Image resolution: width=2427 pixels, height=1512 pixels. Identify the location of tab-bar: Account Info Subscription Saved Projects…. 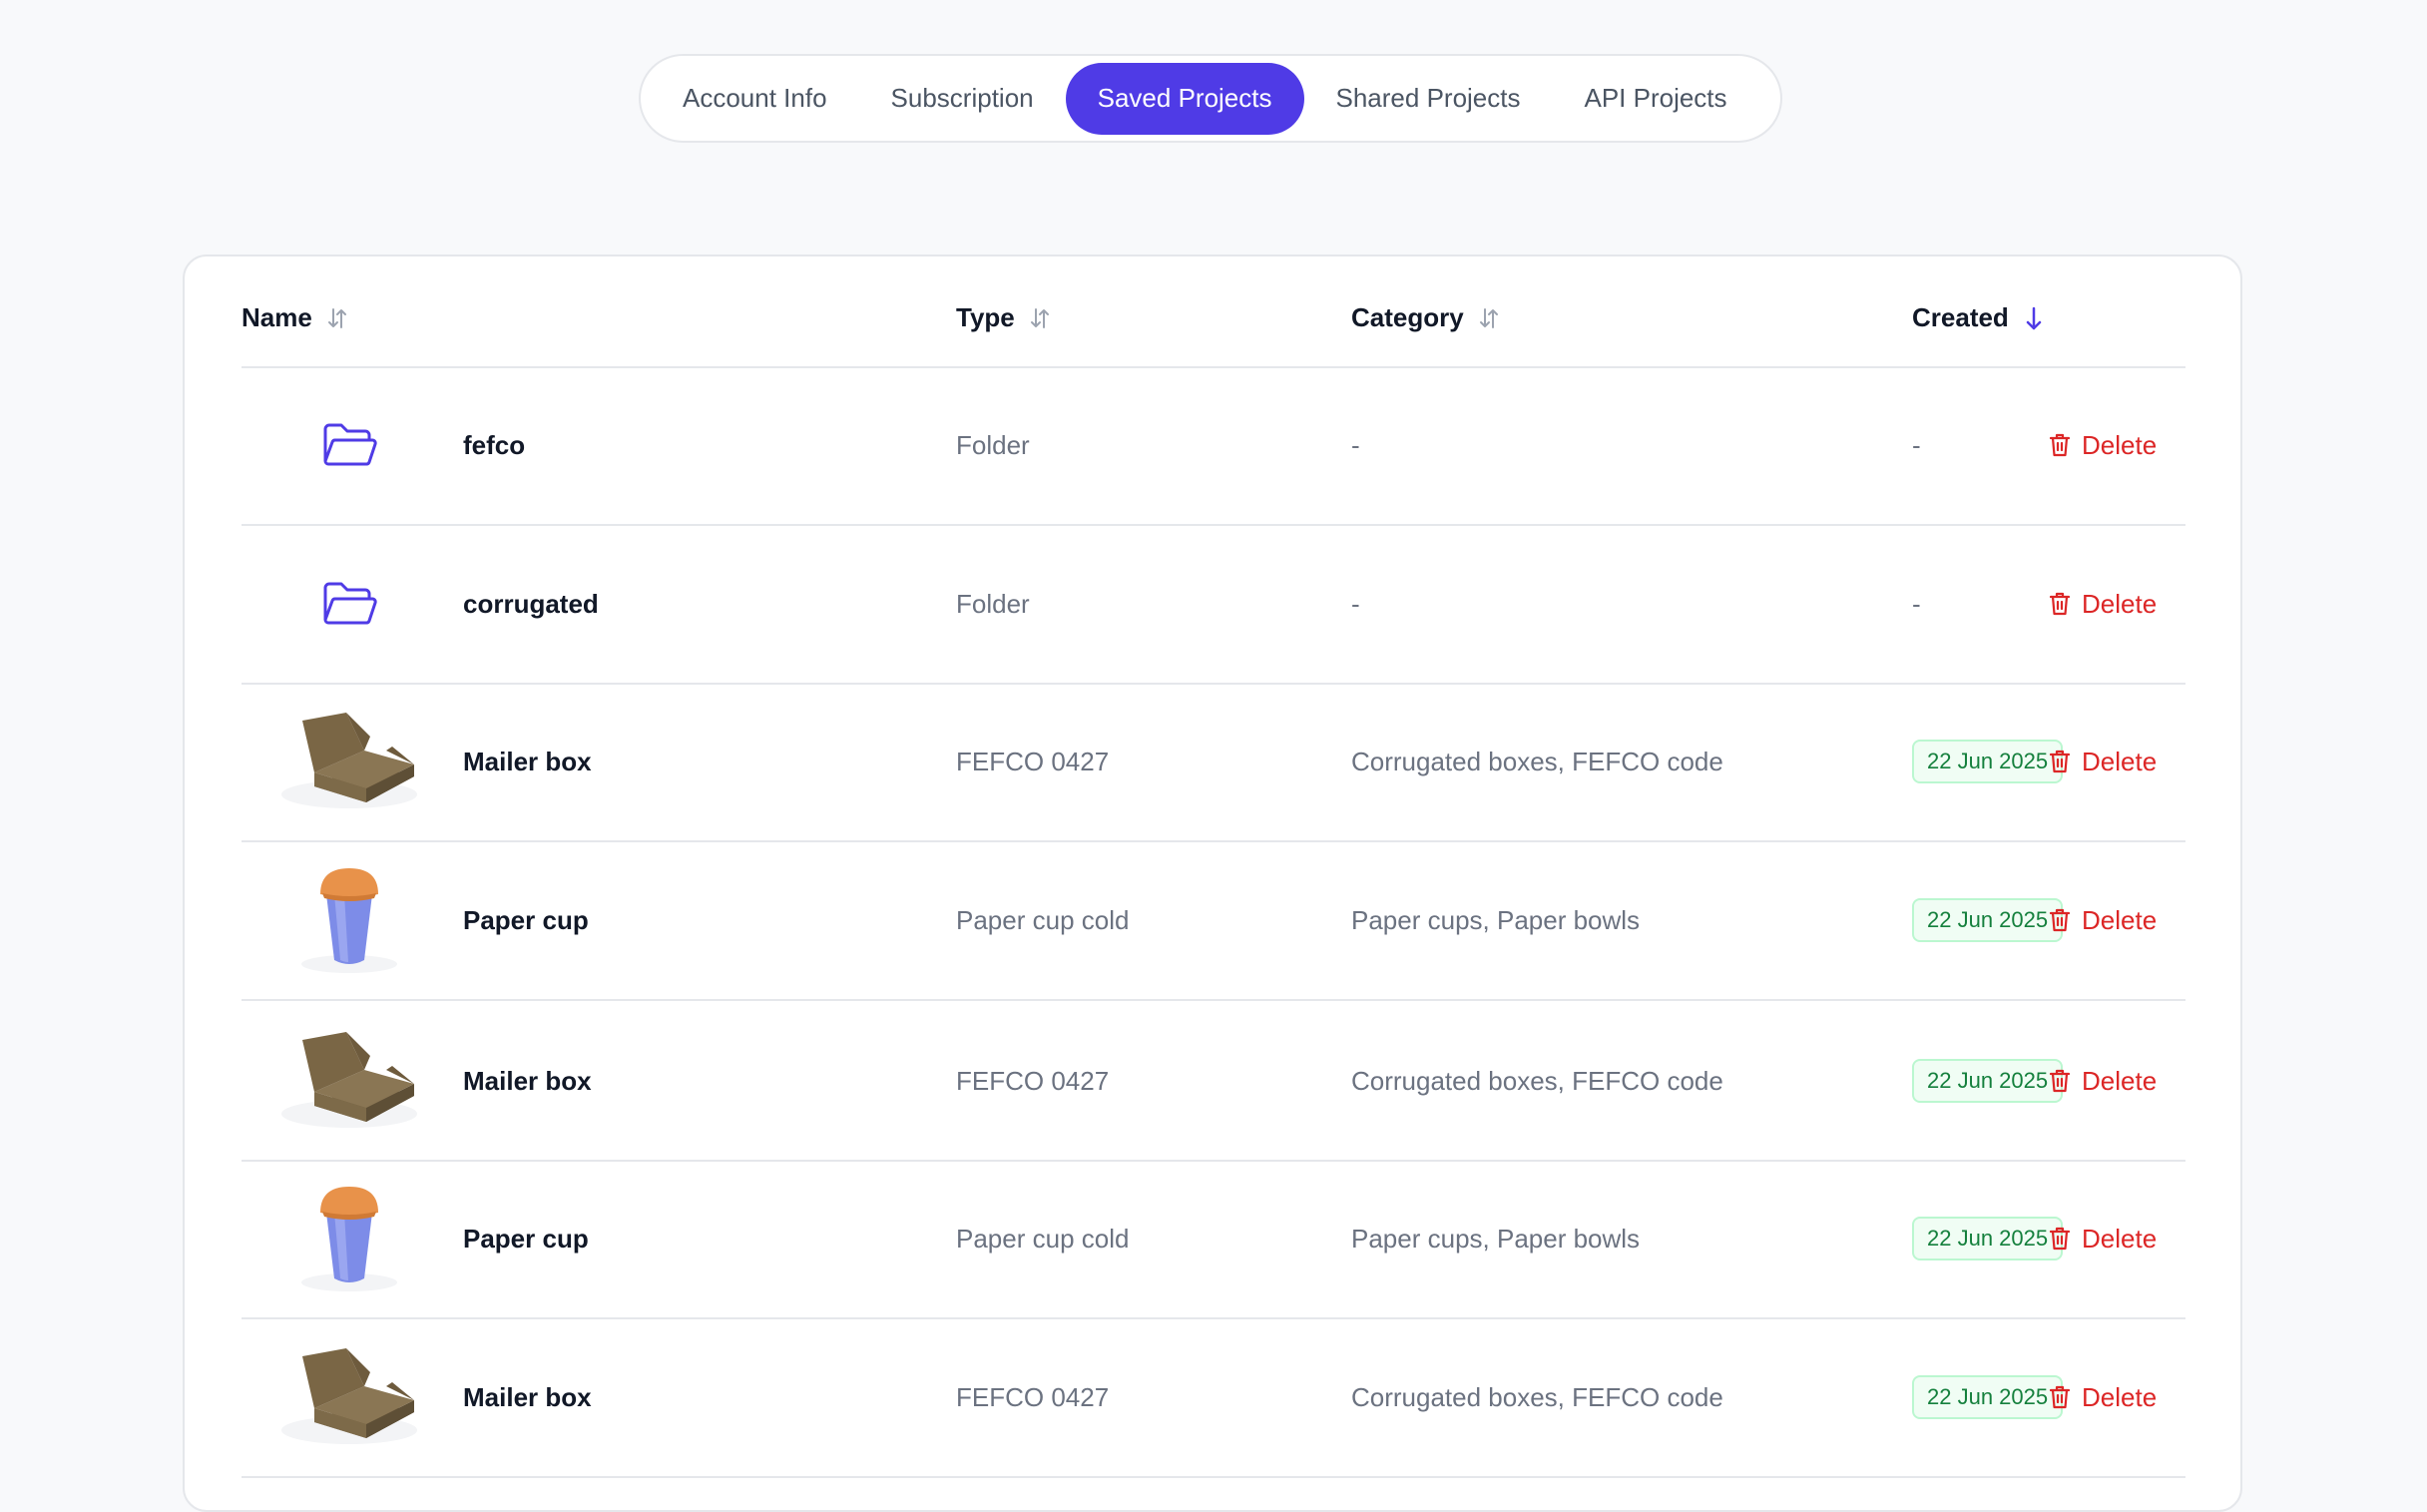
(1210, 98).